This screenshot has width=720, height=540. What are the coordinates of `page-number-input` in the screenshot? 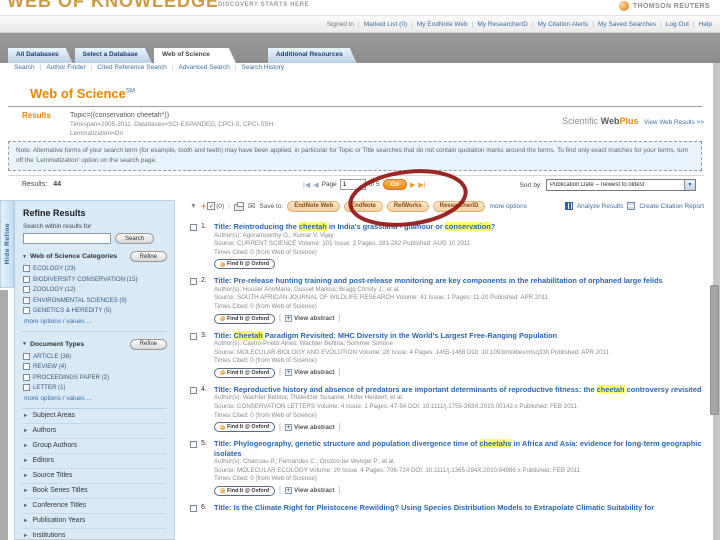 It's located at (352, 184).